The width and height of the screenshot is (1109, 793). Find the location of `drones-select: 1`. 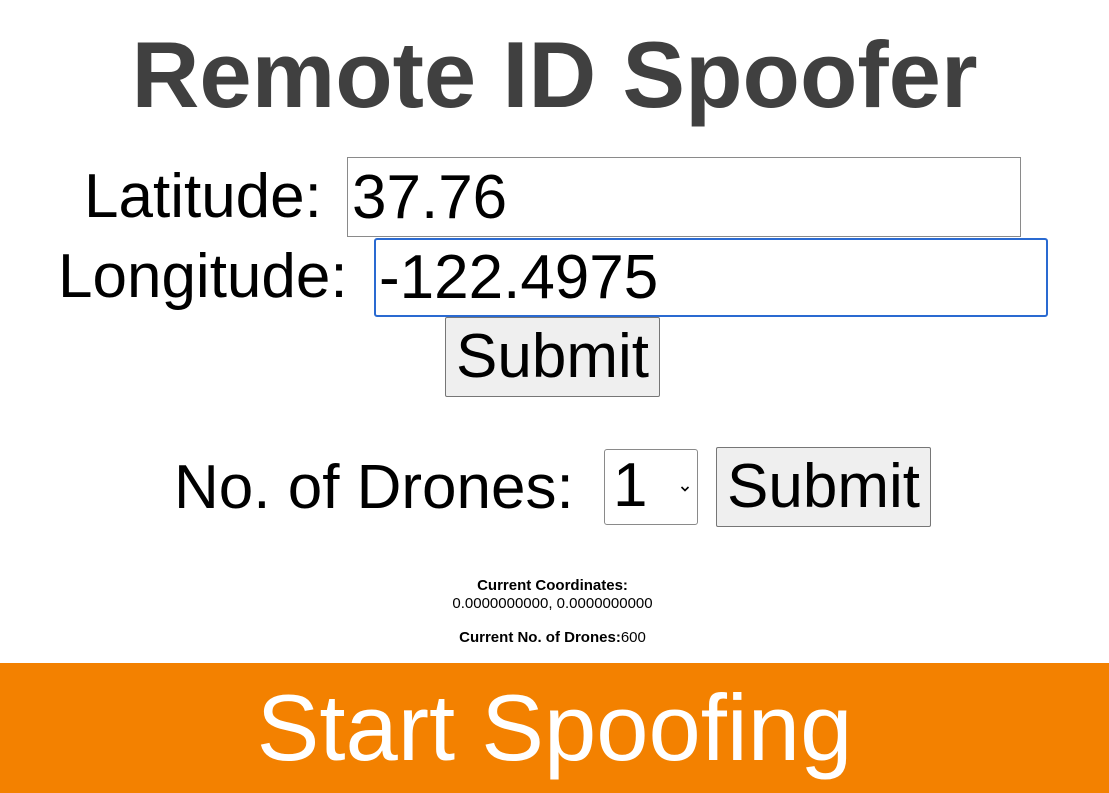

drones-select: 1 is located at coordinates (651, 487).